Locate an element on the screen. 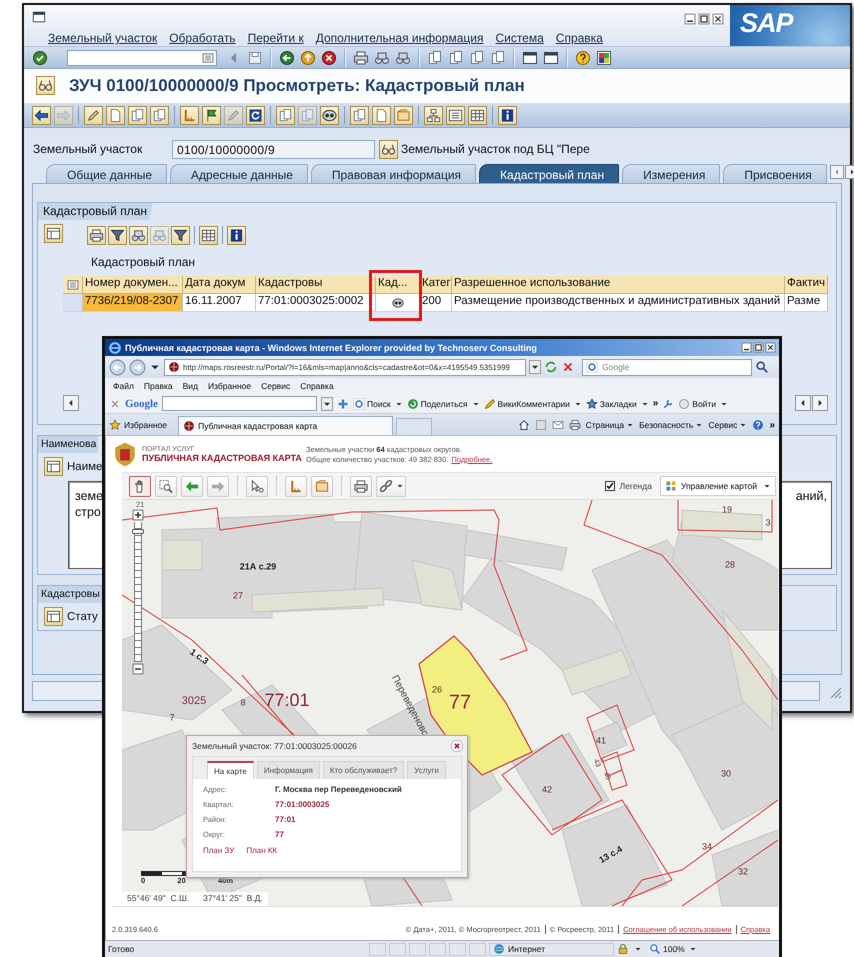  field-value: 77:01 is located at coordinates (285, 819).